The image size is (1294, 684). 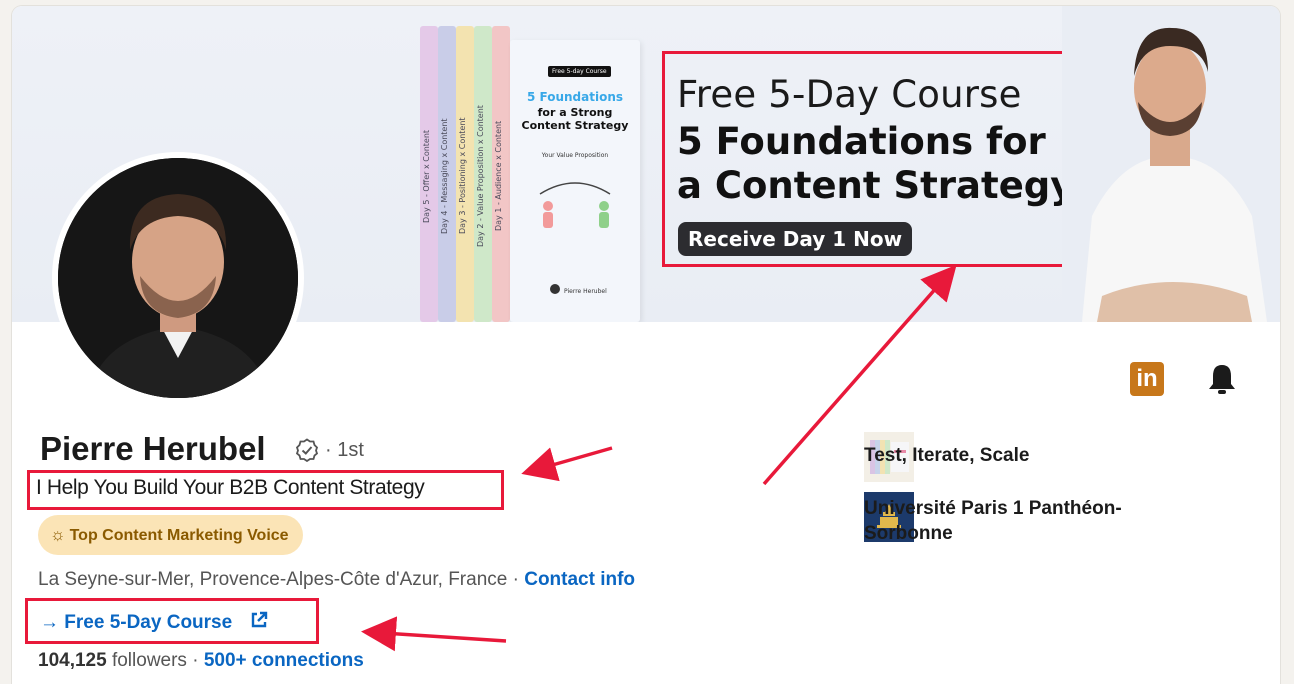 What do you see at coordinates (575, 119) in the screenshot?
I see `book-title-sub: for a Strong Content Strategy` at bounding box center [575, 119].